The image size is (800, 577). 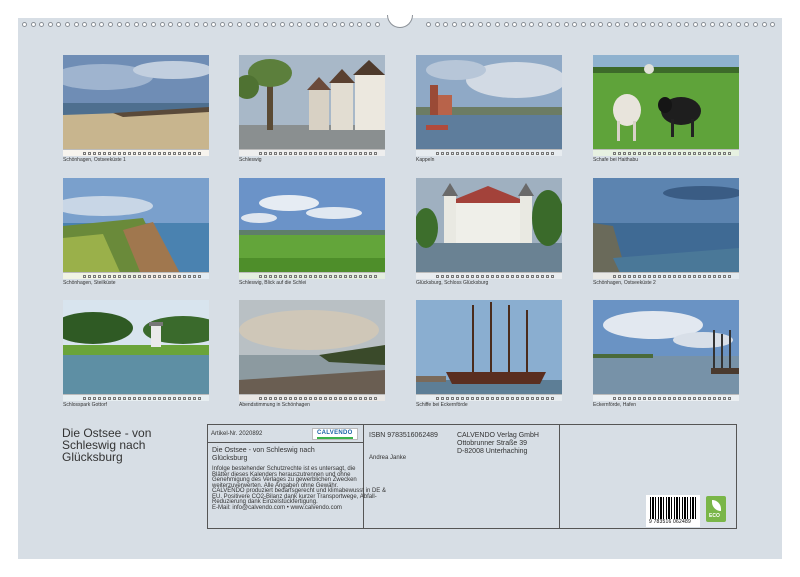 I want to click on photo-caption: Schafe bei Haithabu, so click(x=616, y=160).